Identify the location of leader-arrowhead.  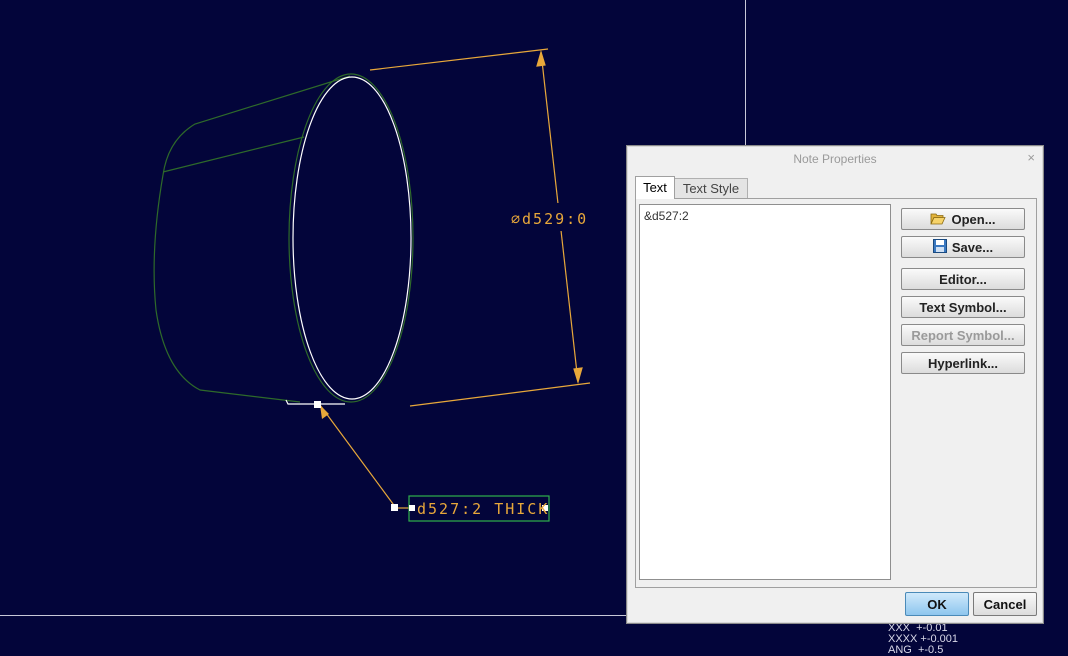
(324, 412).